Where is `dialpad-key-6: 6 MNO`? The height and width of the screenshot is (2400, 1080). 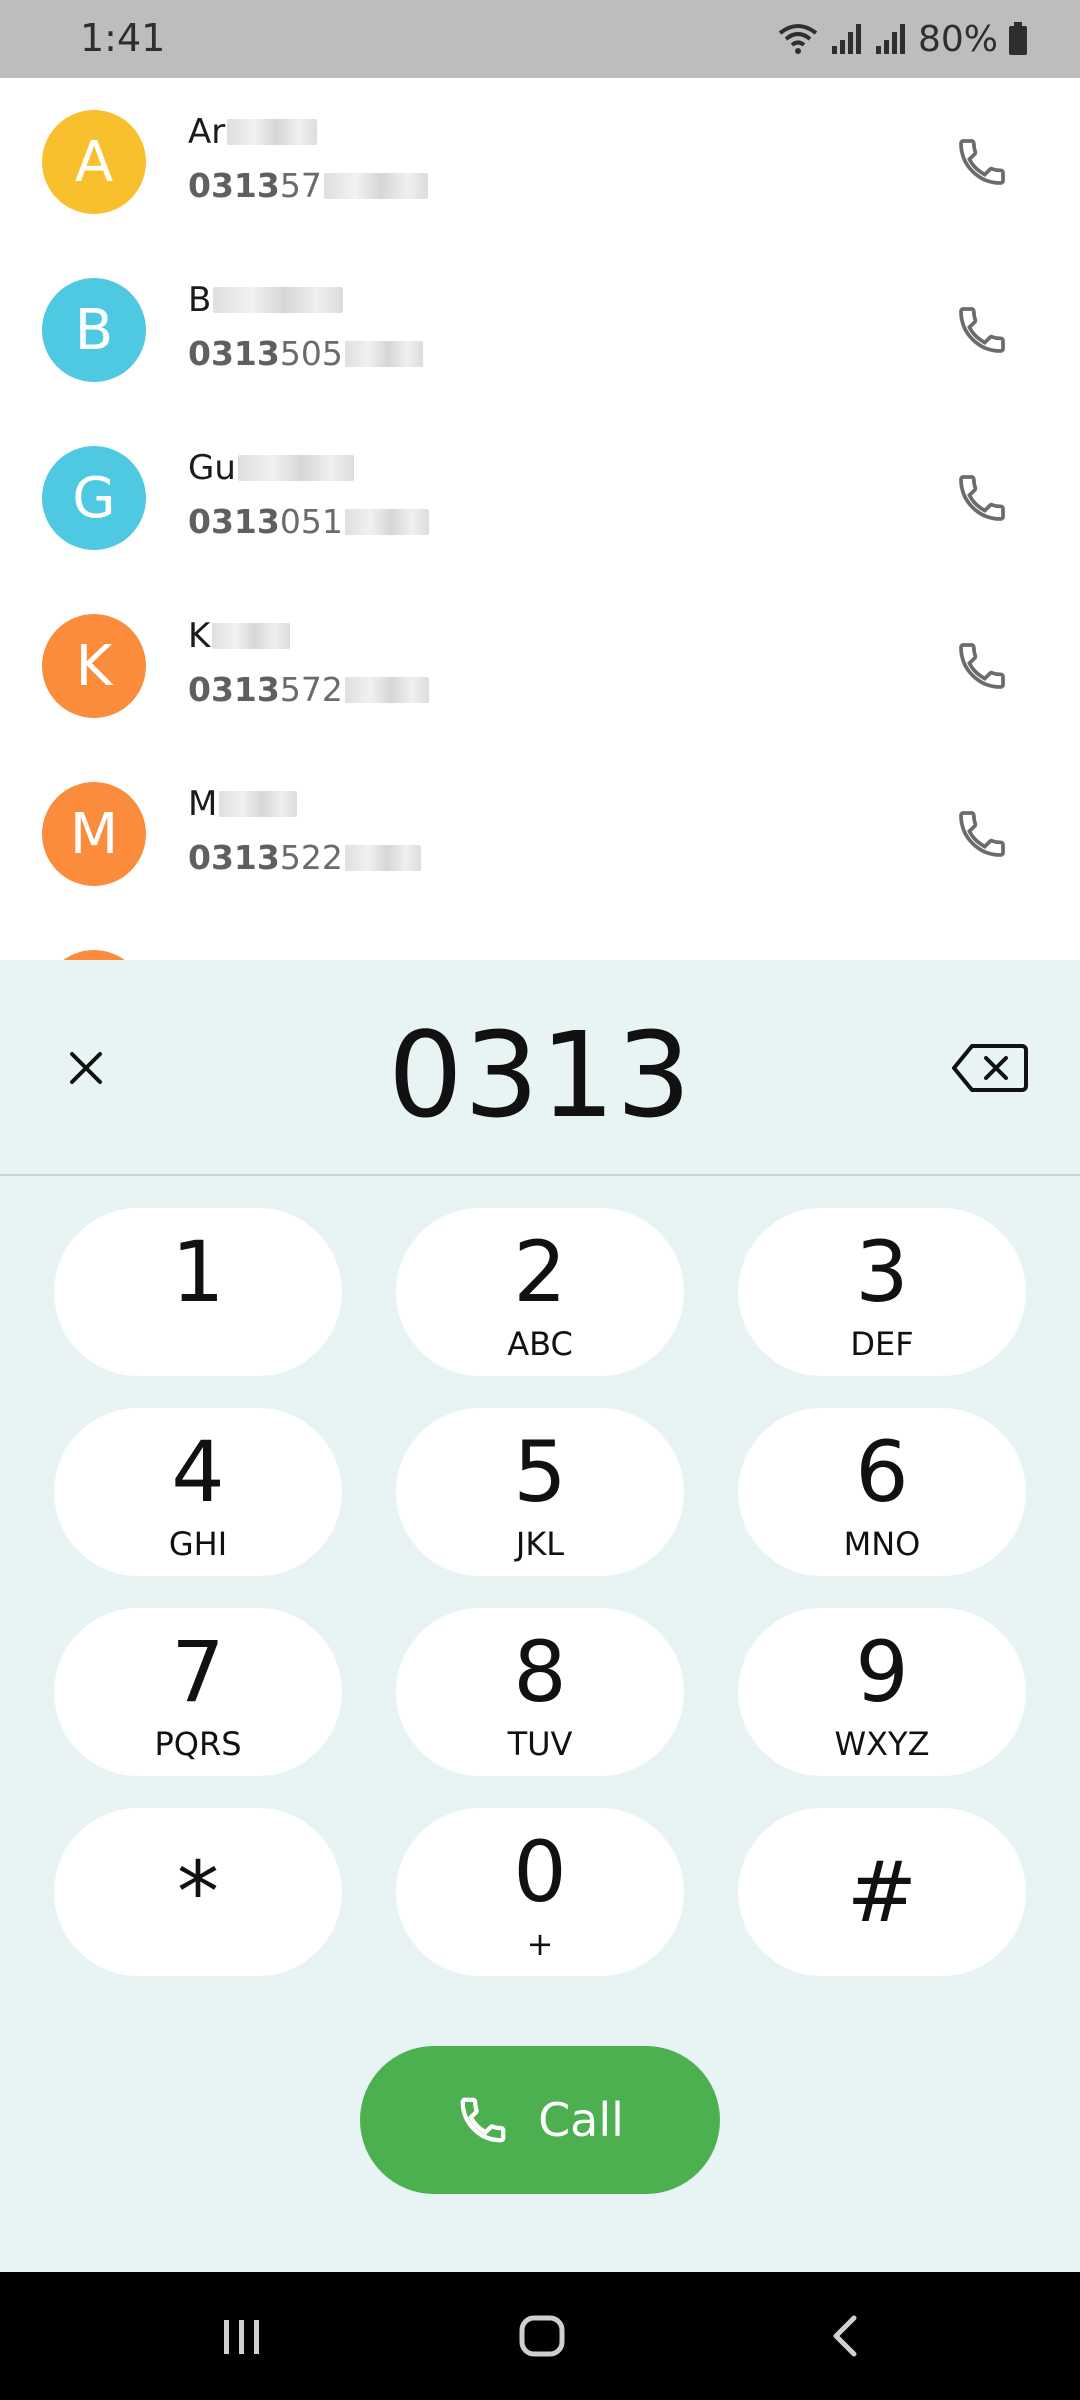
dialpad-key-6: 6 MNO is located at coordinates (882, 1492).